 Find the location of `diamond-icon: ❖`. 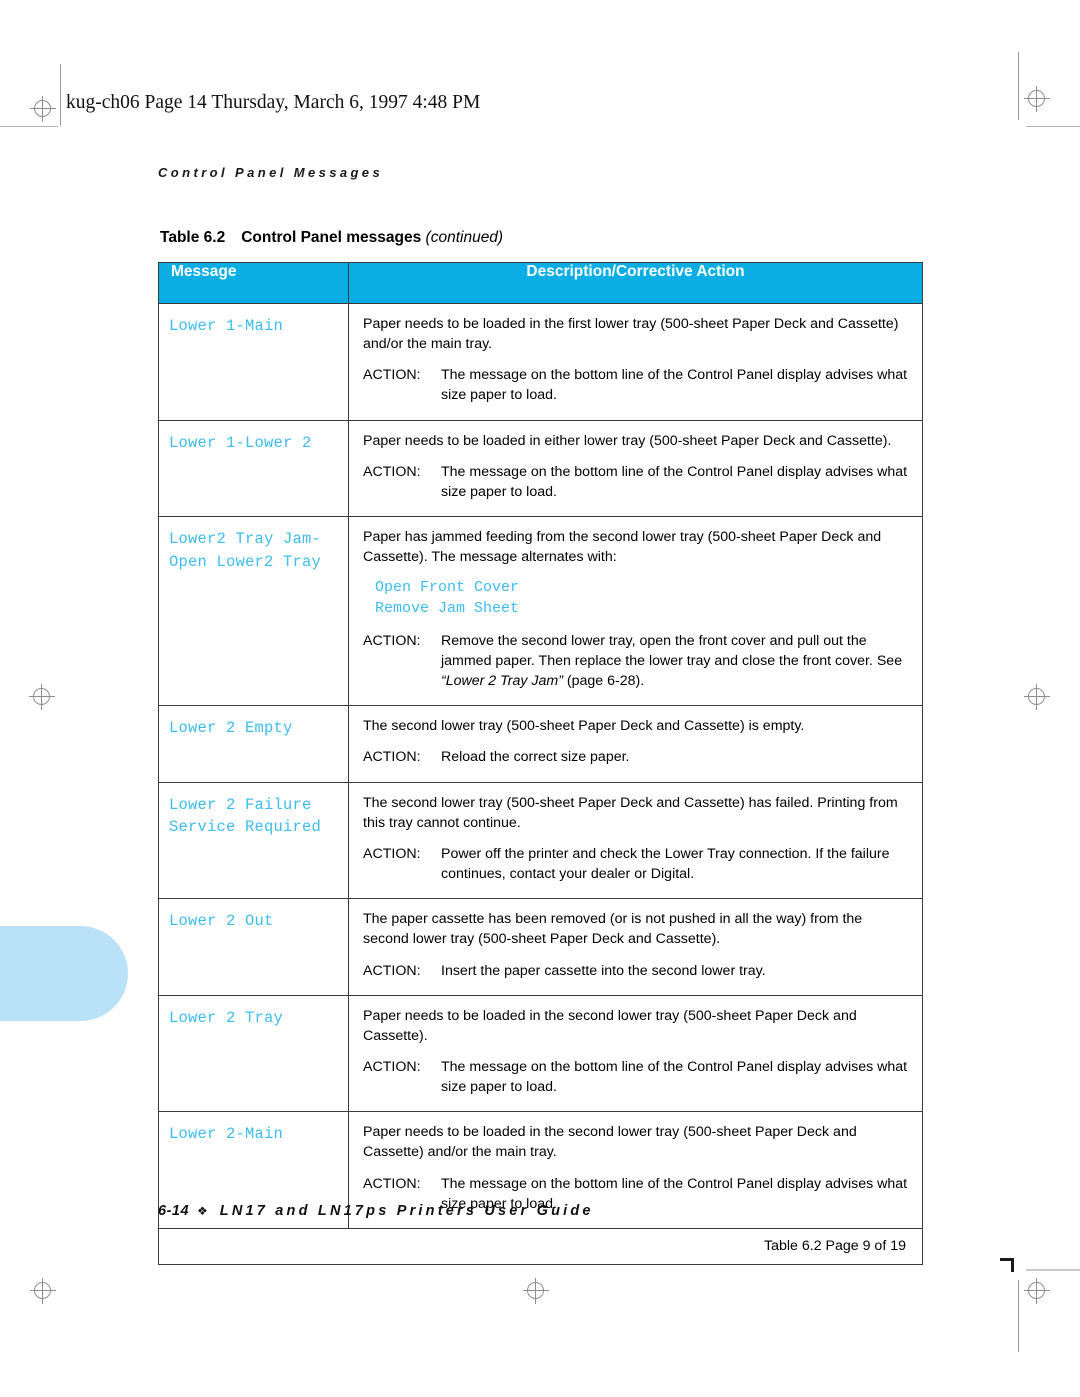

diamond-icon: ❖ is located at coordinates (202, 1211).